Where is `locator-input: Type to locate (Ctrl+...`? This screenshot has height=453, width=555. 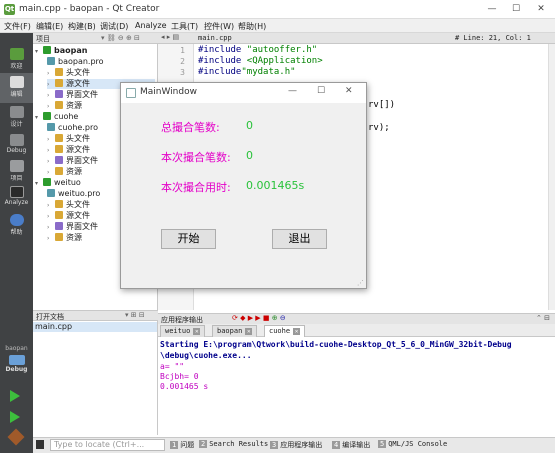 locator-input: Type to locate (Ctrl+... is located at coordinates (107, 445).